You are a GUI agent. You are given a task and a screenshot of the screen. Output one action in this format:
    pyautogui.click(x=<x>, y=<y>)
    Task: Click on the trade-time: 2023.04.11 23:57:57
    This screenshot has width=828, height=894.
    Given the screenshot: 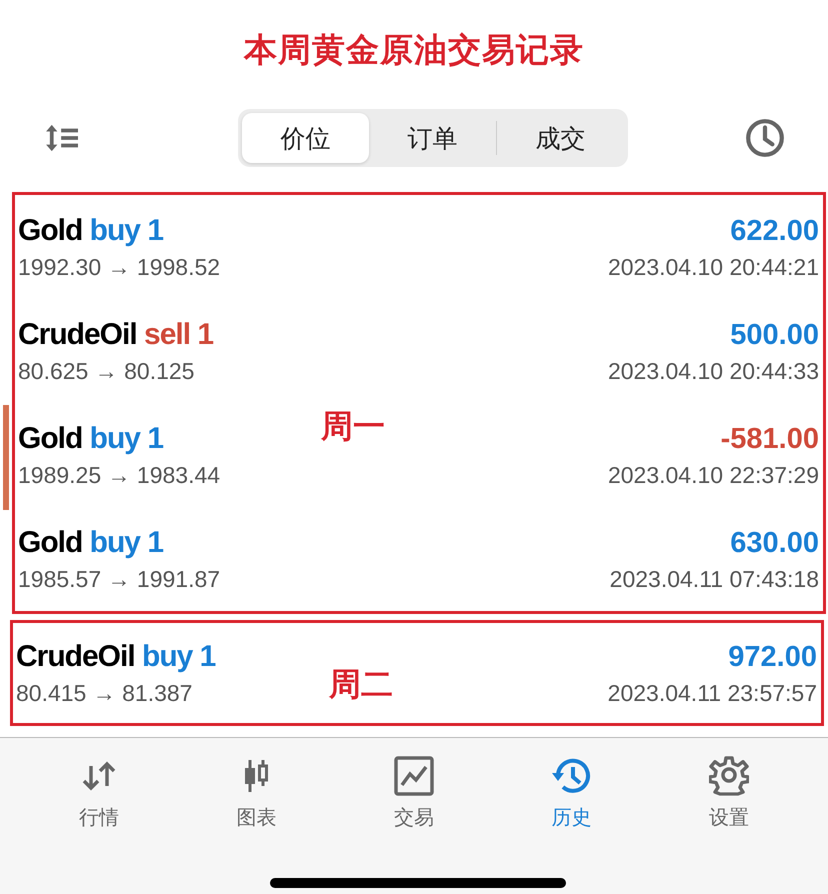 What is the action you would take?
    pyautogui.click(x=712, y=693)
    